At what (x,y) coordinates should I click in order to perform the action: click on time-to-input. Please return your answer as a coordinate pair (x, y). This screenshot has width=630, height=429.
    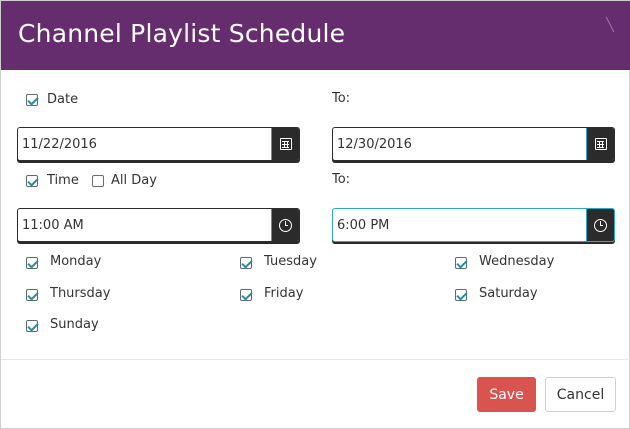
    Looking at the image, I should click on (460, 225).